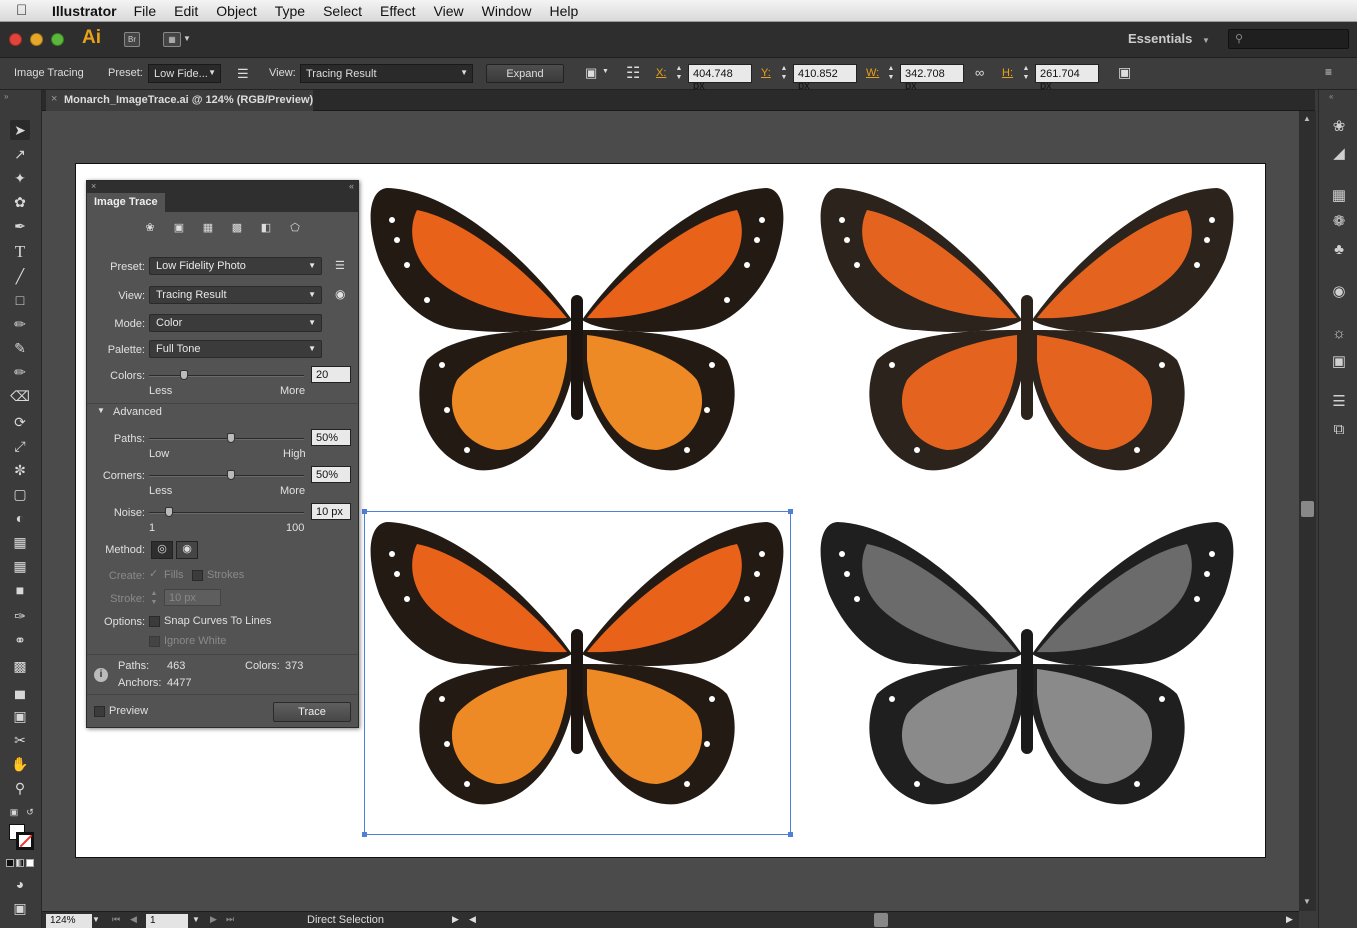  I want to click on low-color-icon: ▦, so click(208, 228).